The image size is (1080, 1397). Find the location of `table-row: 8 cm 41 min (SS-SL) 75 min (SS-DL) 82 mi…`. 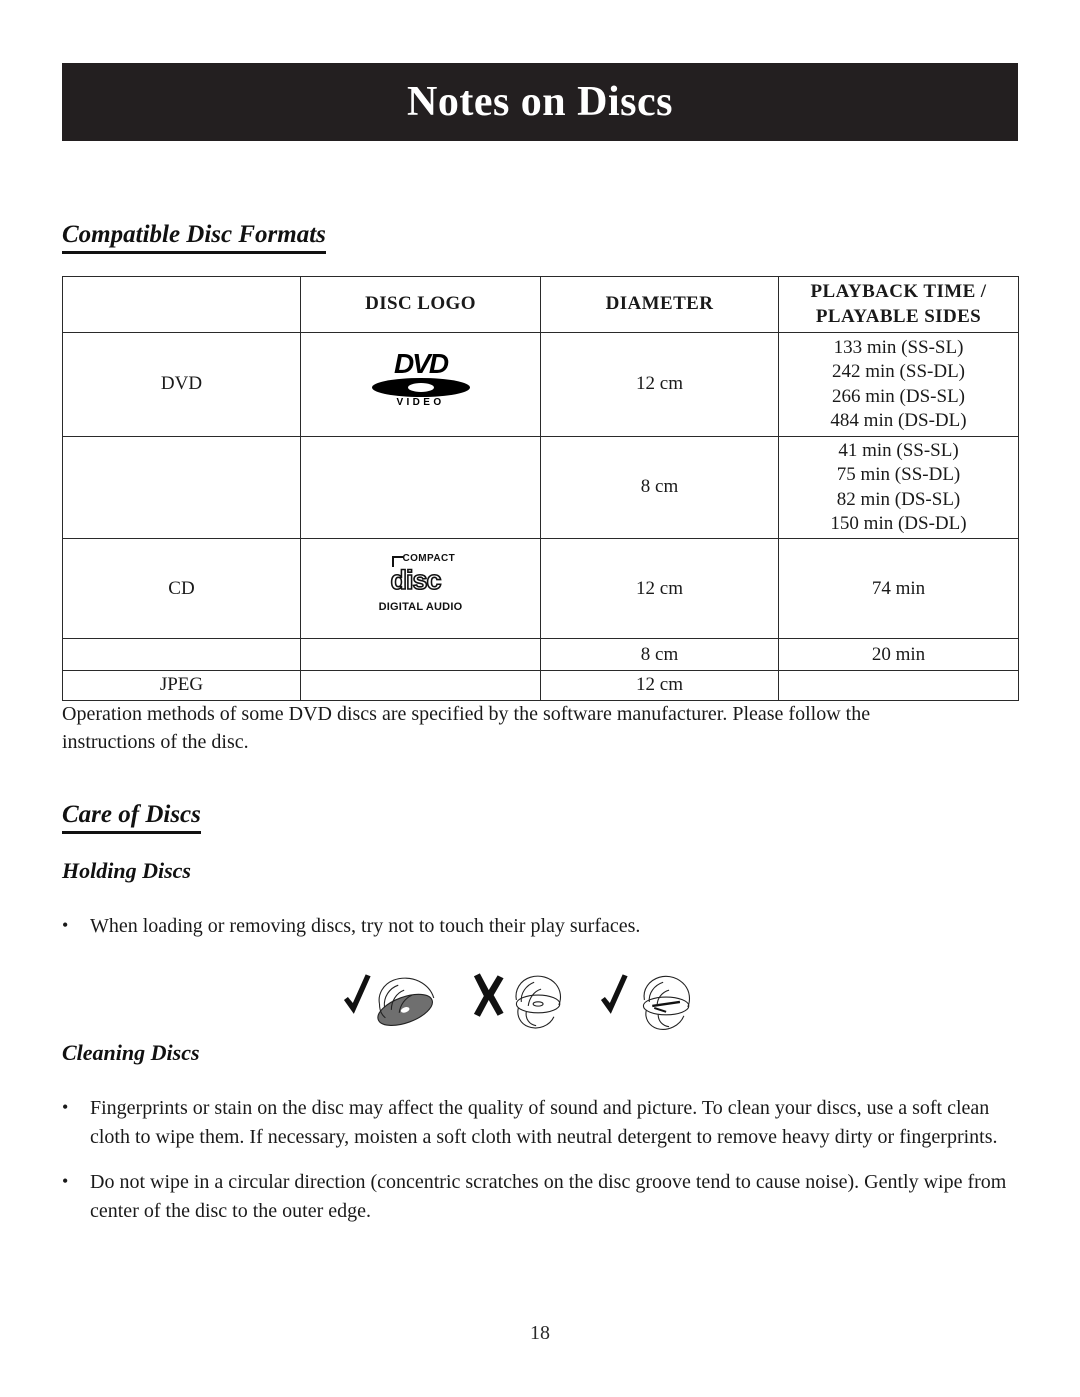

table-row: 8 cm 41 min (SS-SL) 75 min (SS-DL) 82 mi… is located at coordinates (540, 487).